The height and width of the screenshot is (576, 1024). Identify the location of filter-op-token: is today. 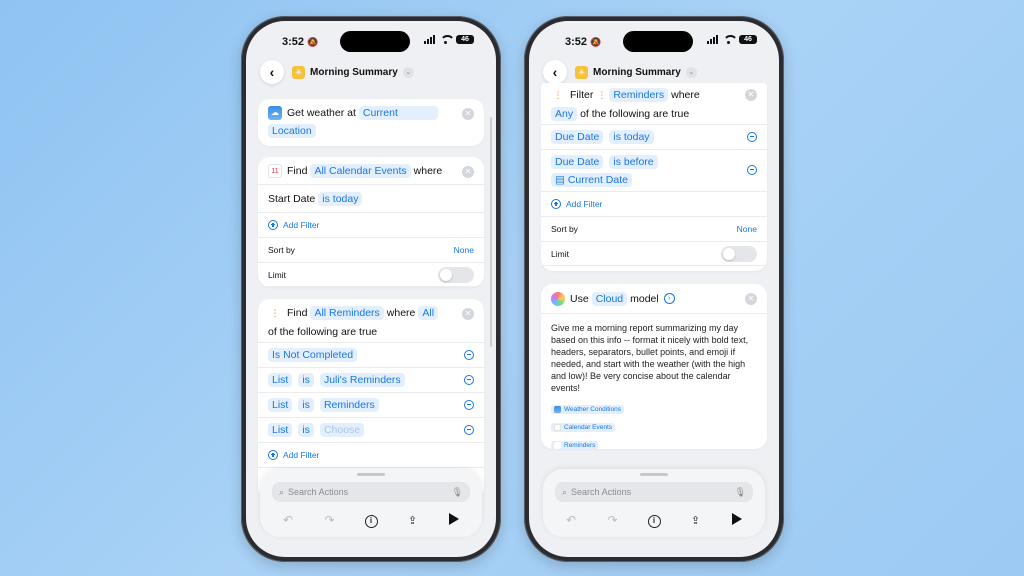
(631, 137).